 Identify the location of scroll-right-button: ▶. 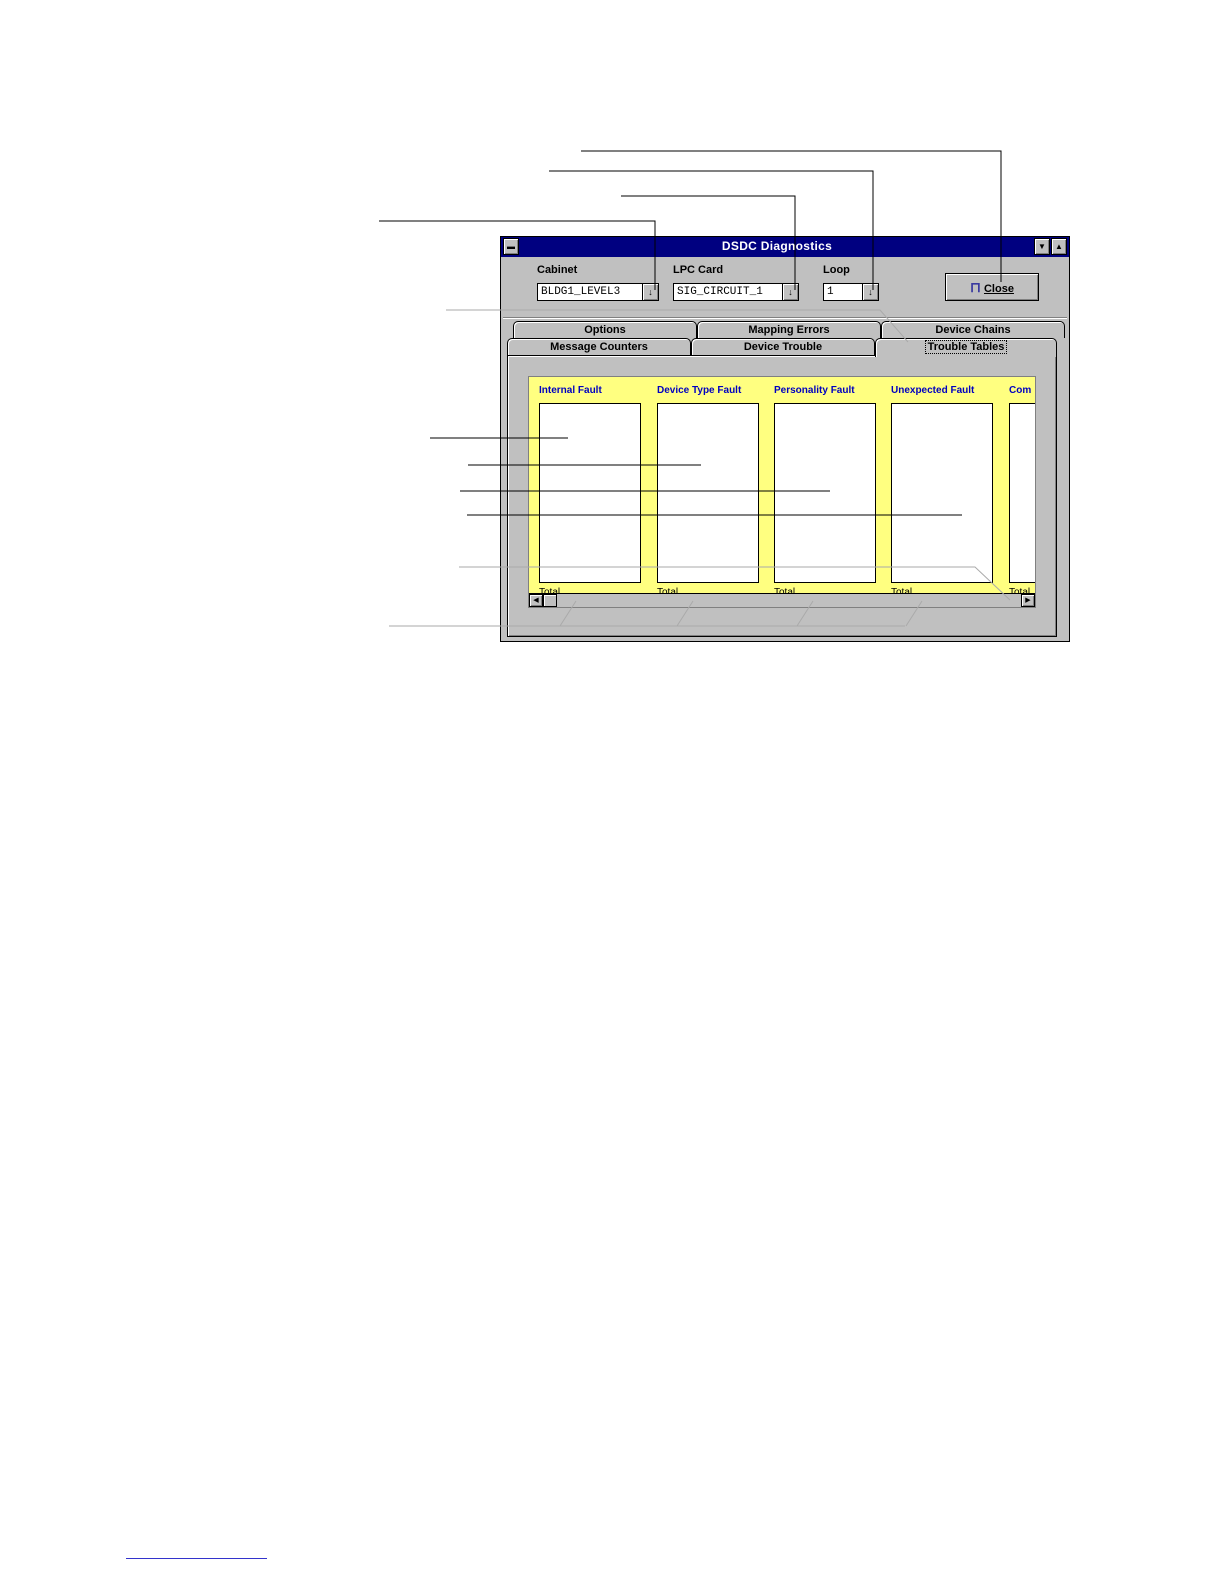
(1028, 600).